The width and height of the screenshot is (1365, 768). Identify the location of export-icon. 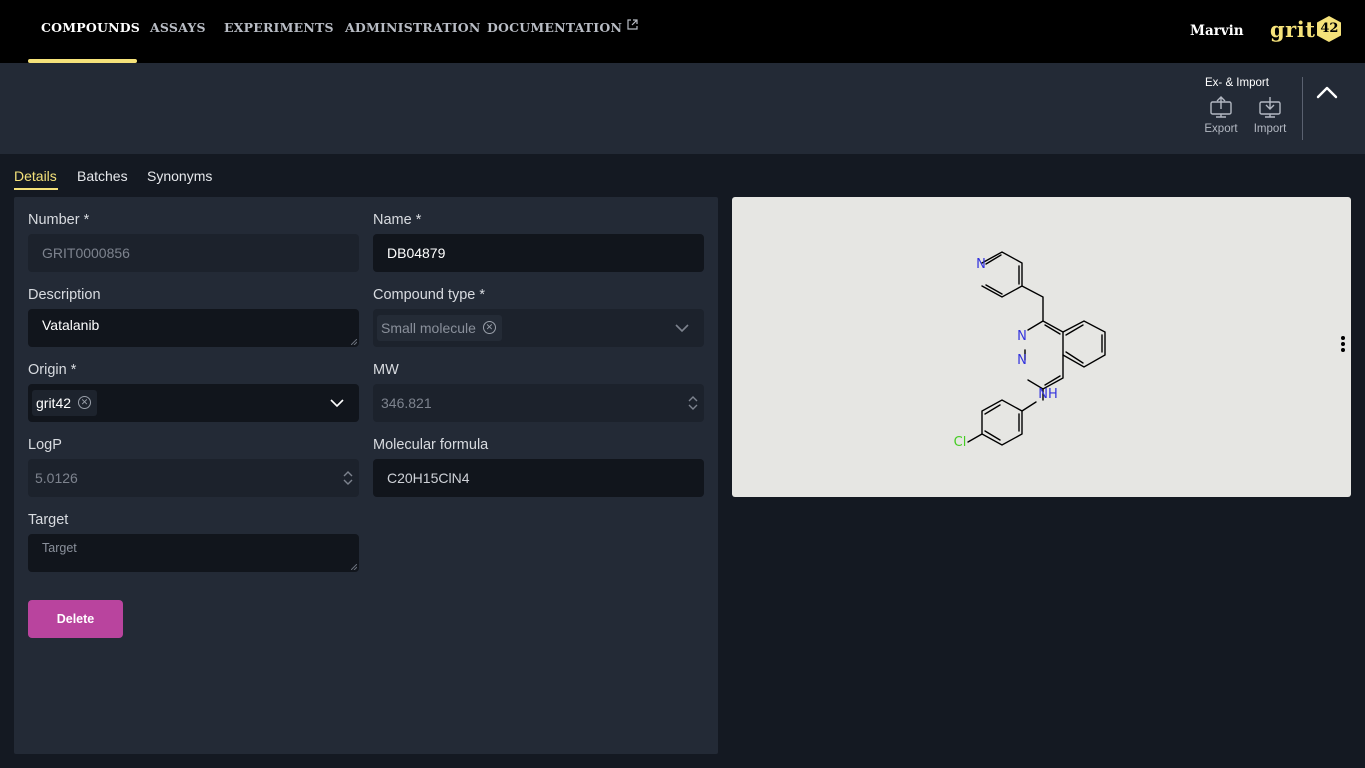
(1221, 107).